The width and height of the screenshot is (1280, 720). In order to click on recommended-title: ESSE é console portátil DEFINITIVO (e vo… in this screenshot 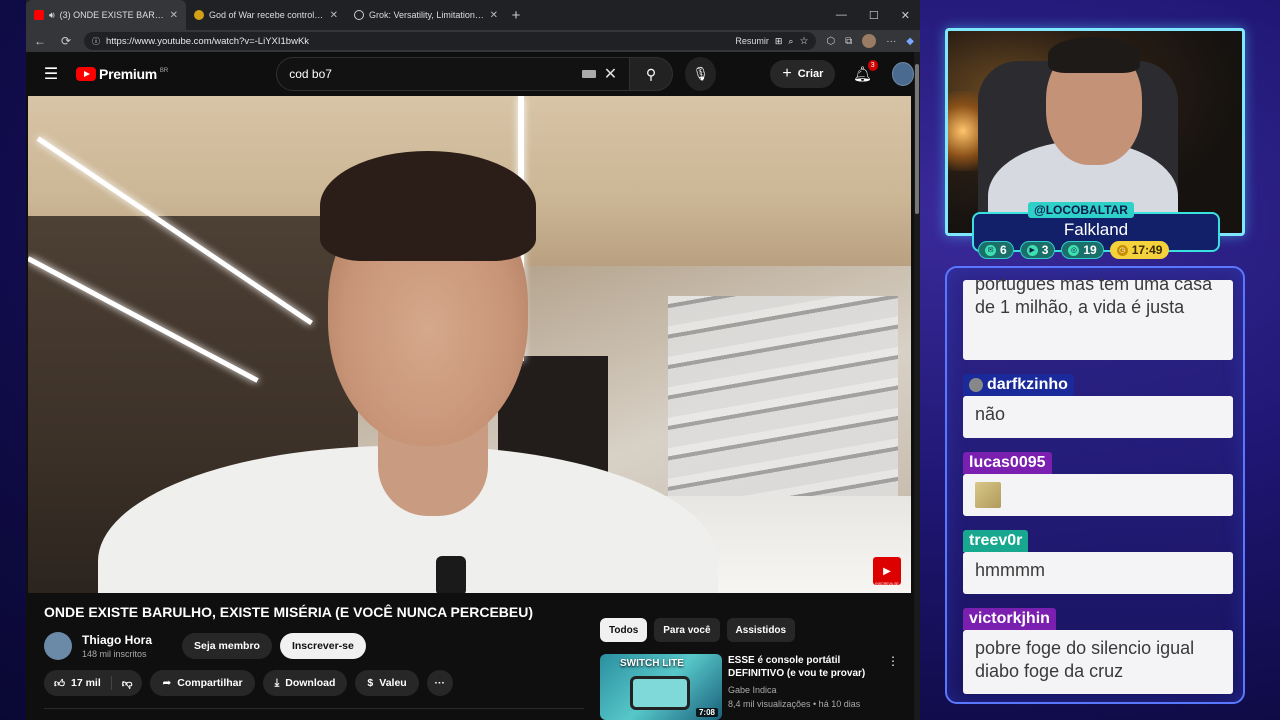, I will do `click(798, 667)`.